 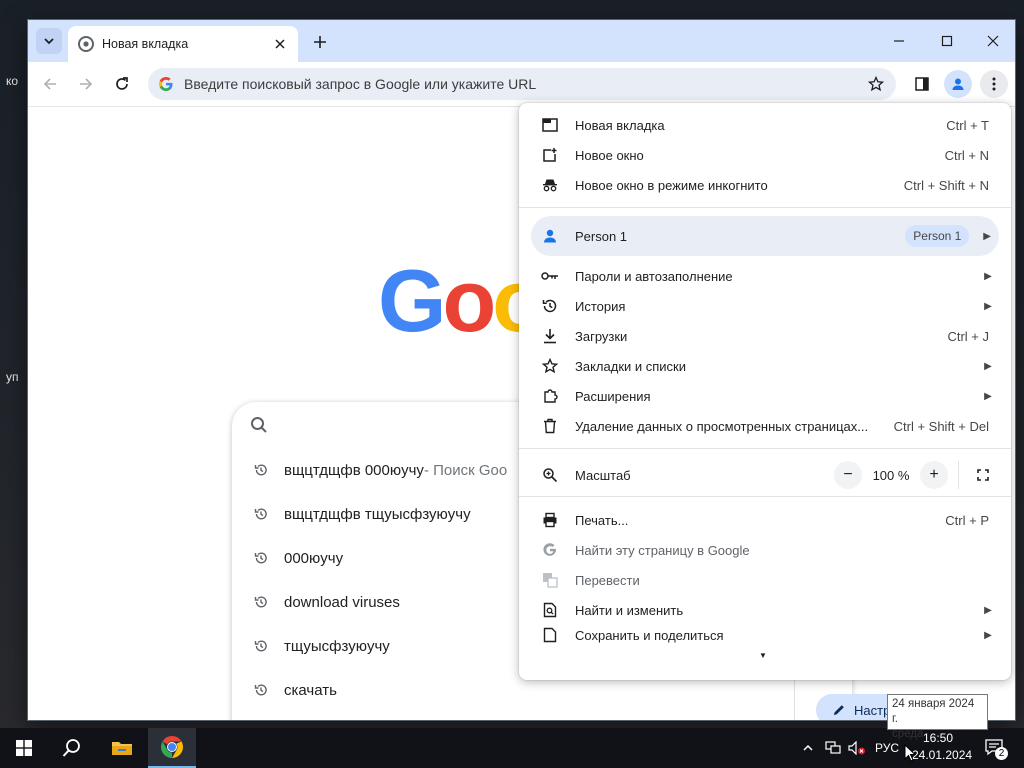 I want to click on menu-item-label: Закладки и списки, so click(x=631, y=366).